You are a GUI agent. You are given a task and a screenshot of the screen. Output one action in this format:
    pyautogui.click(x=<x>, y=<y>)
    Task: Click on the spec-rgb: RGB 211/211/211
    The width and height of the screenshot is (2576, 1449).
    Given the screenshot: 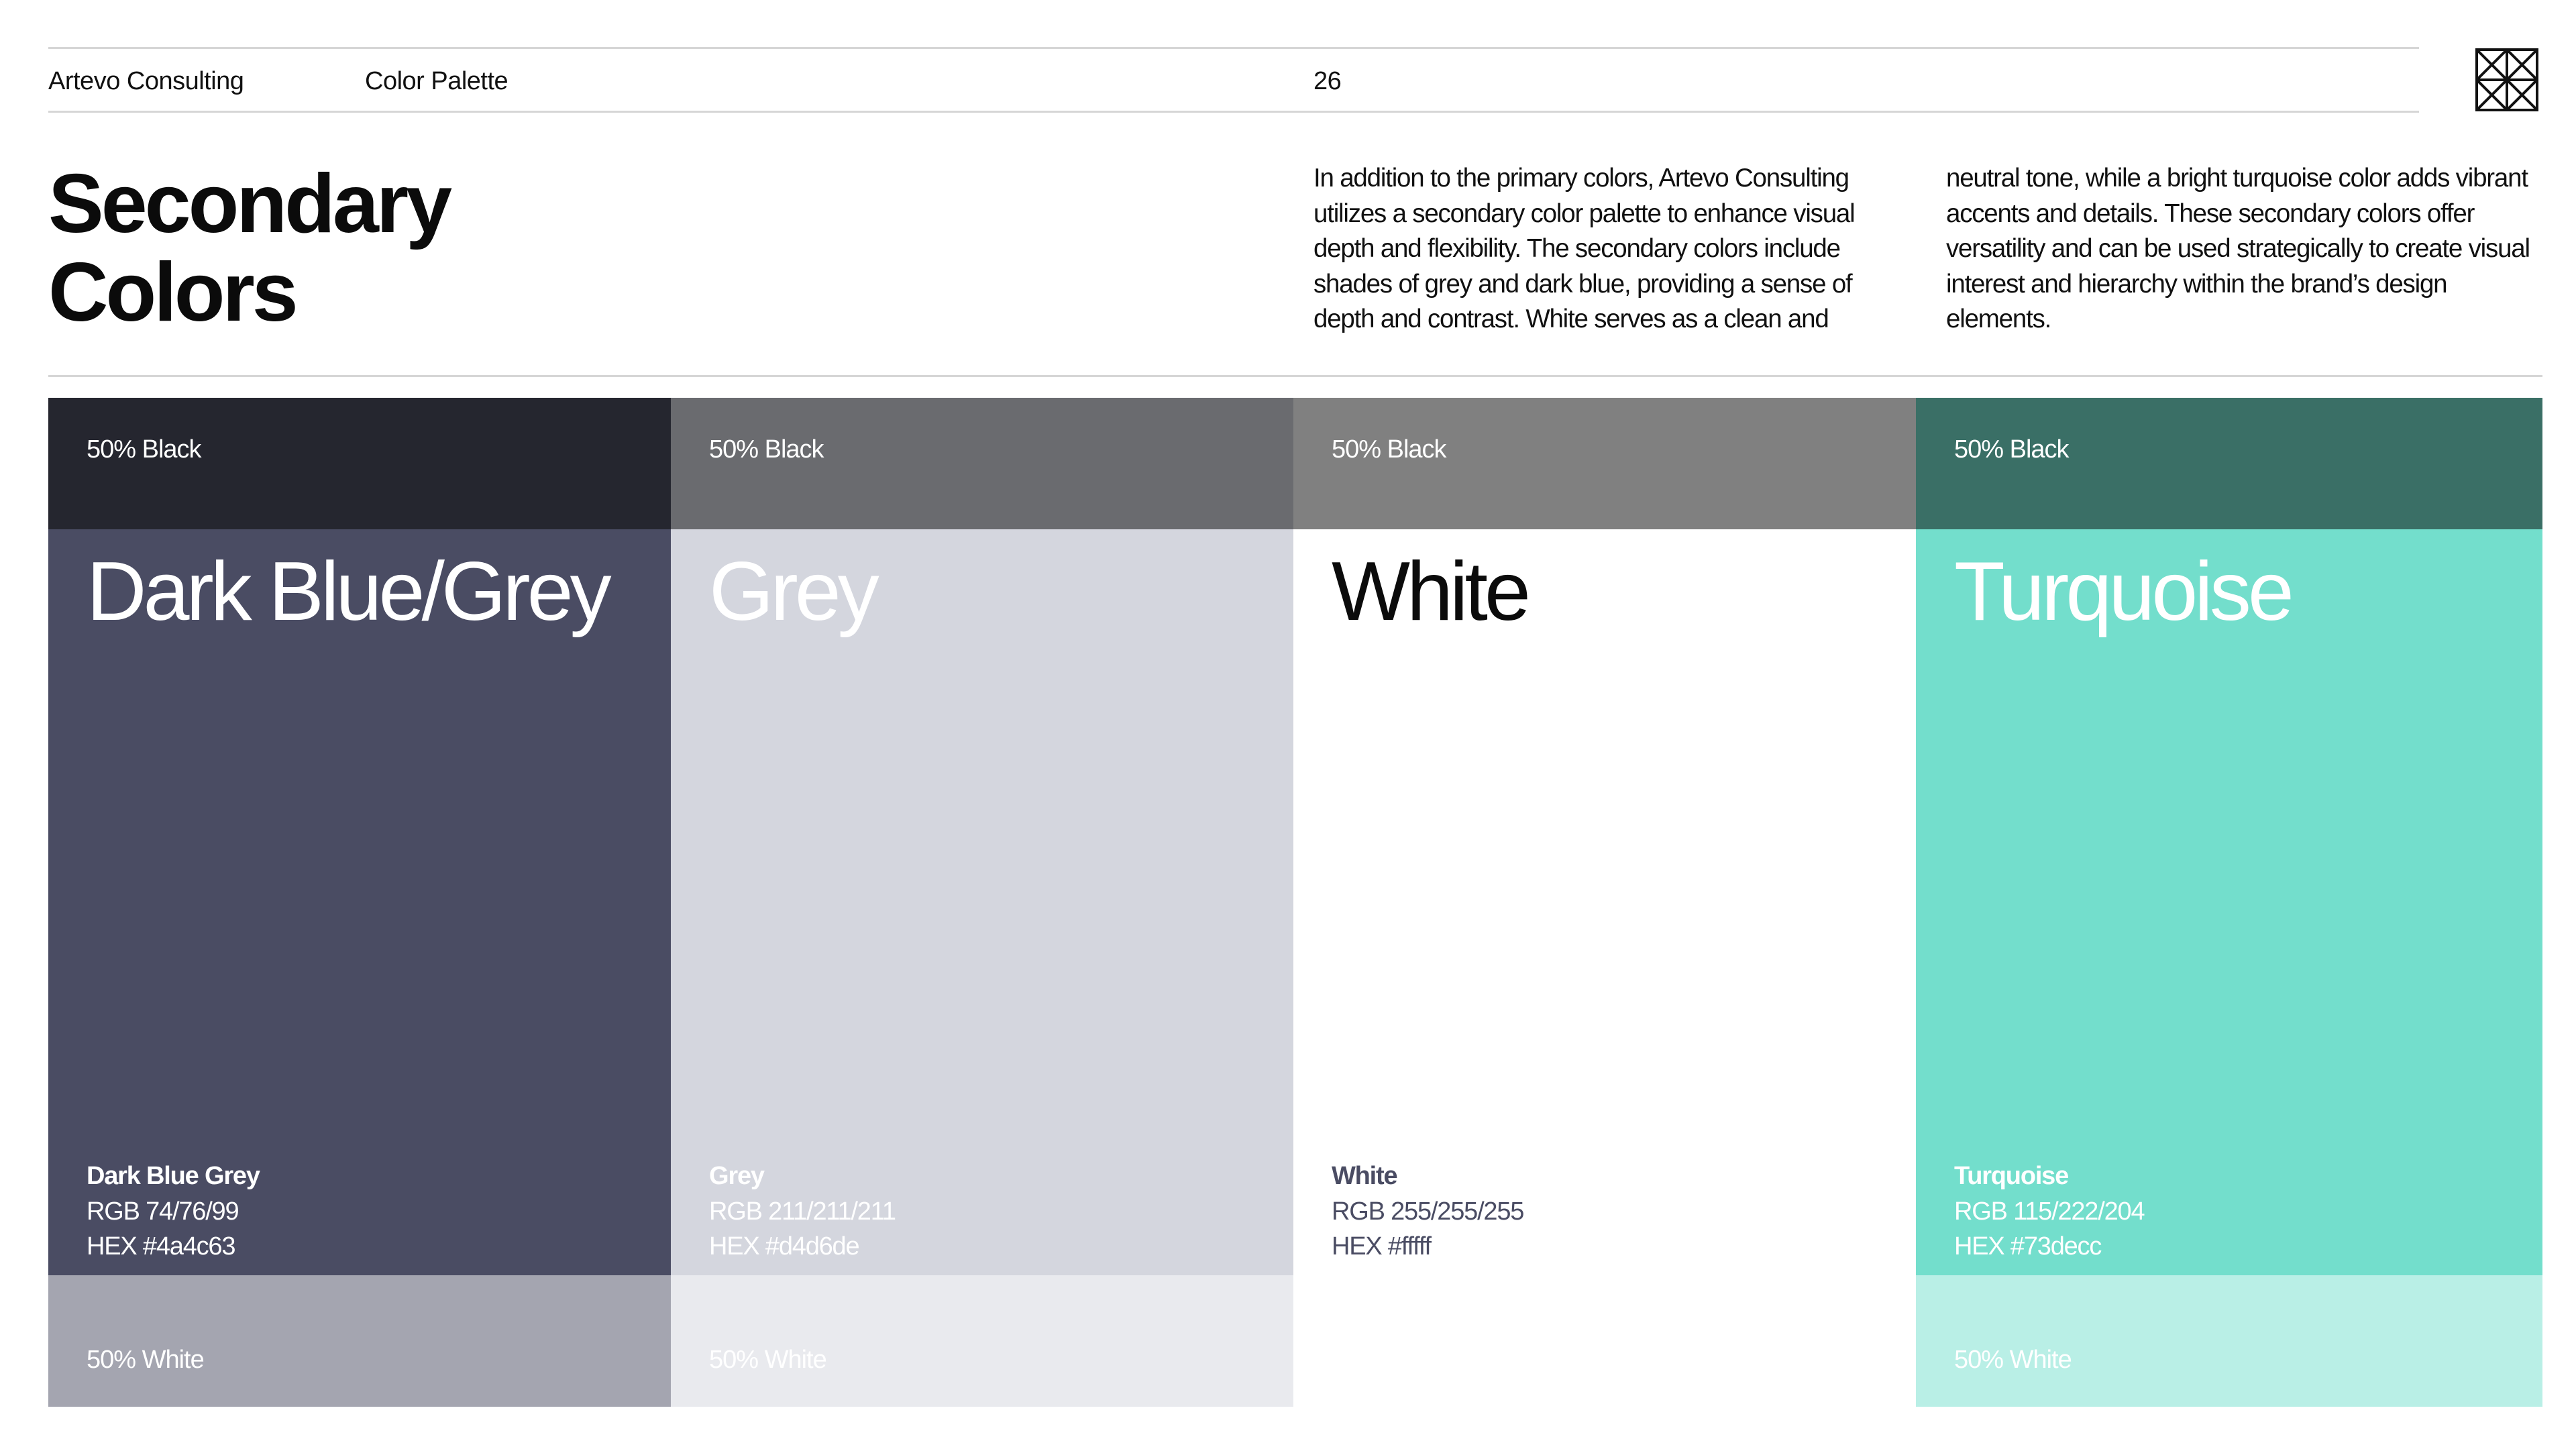 What is the action you would take?
    pyautogui.click(x=802, y=1211)
    